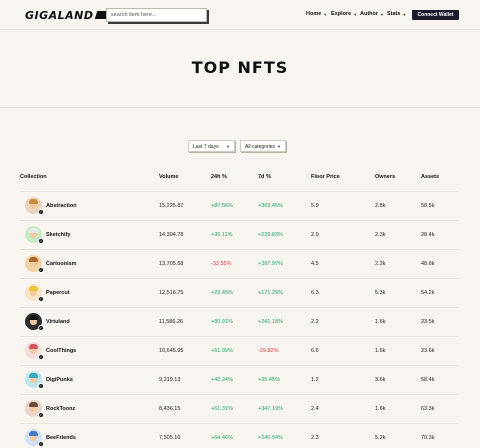 The height and width of the screenshot is (448, 480). Describe the element at coordinates (380, 264) in the screenshot. I see `owners-cell: 2.2k` at that location.